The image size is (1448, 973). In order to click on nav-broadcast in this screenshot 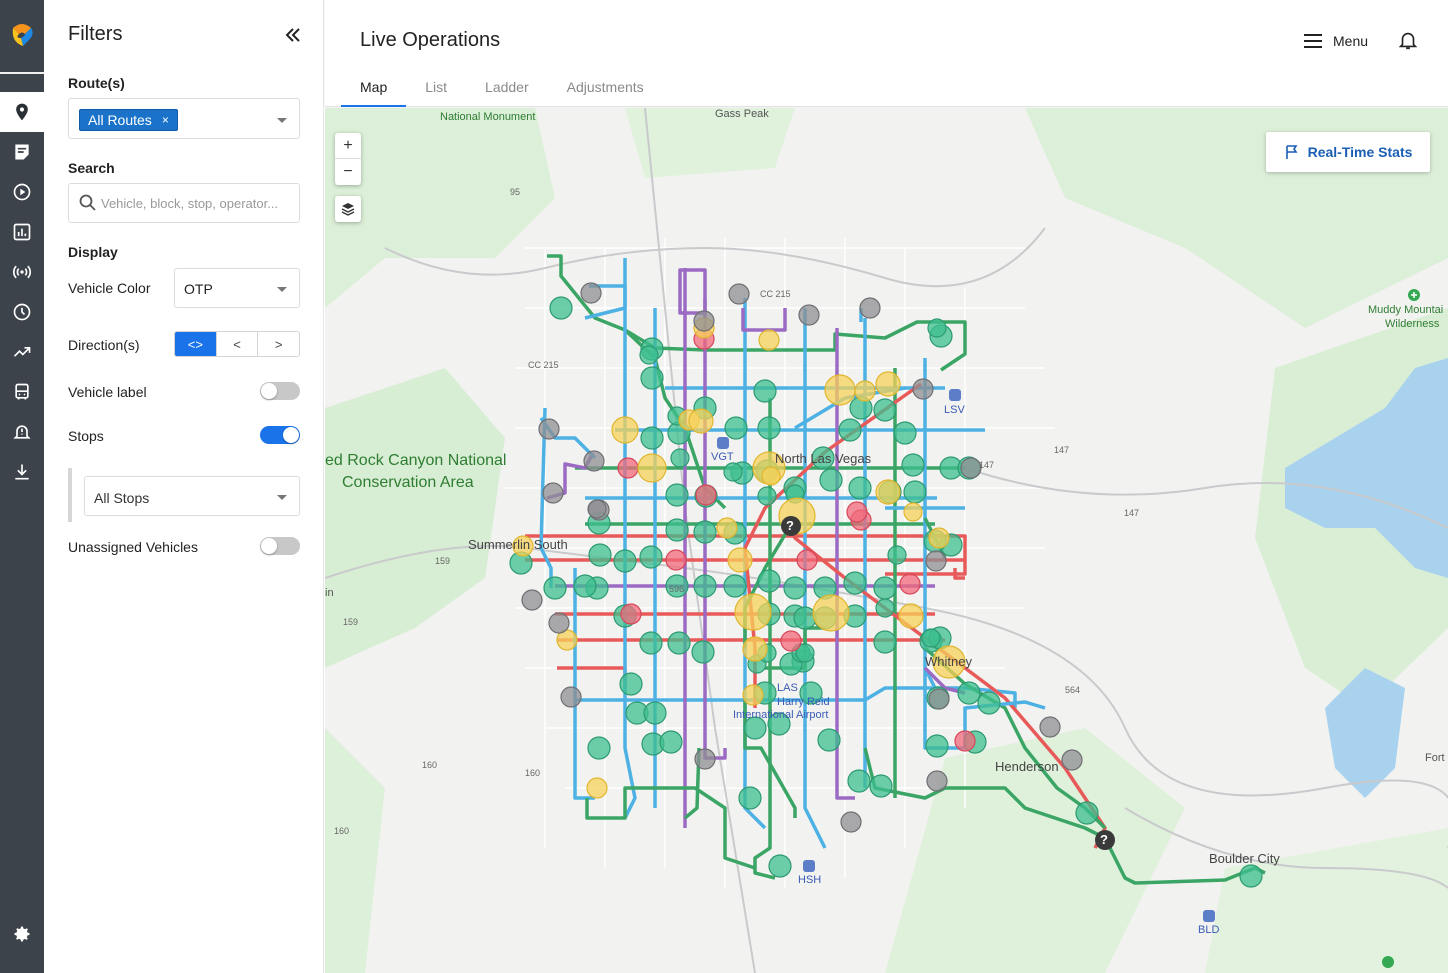, I will do `click(22, 272)`.